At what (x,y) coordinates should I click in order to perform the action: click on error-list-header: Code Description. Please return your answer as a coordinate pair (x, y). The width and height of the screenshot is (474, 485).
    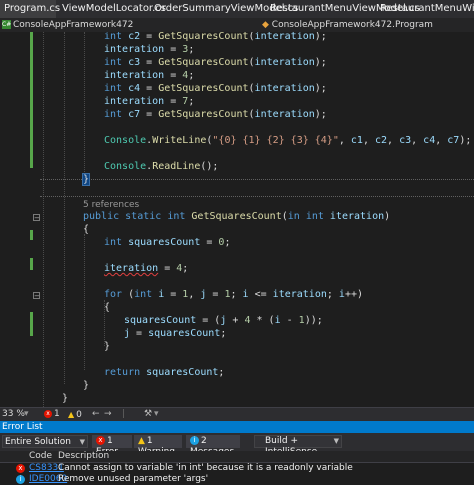
    Looking at the image, I should click on (237, 457).